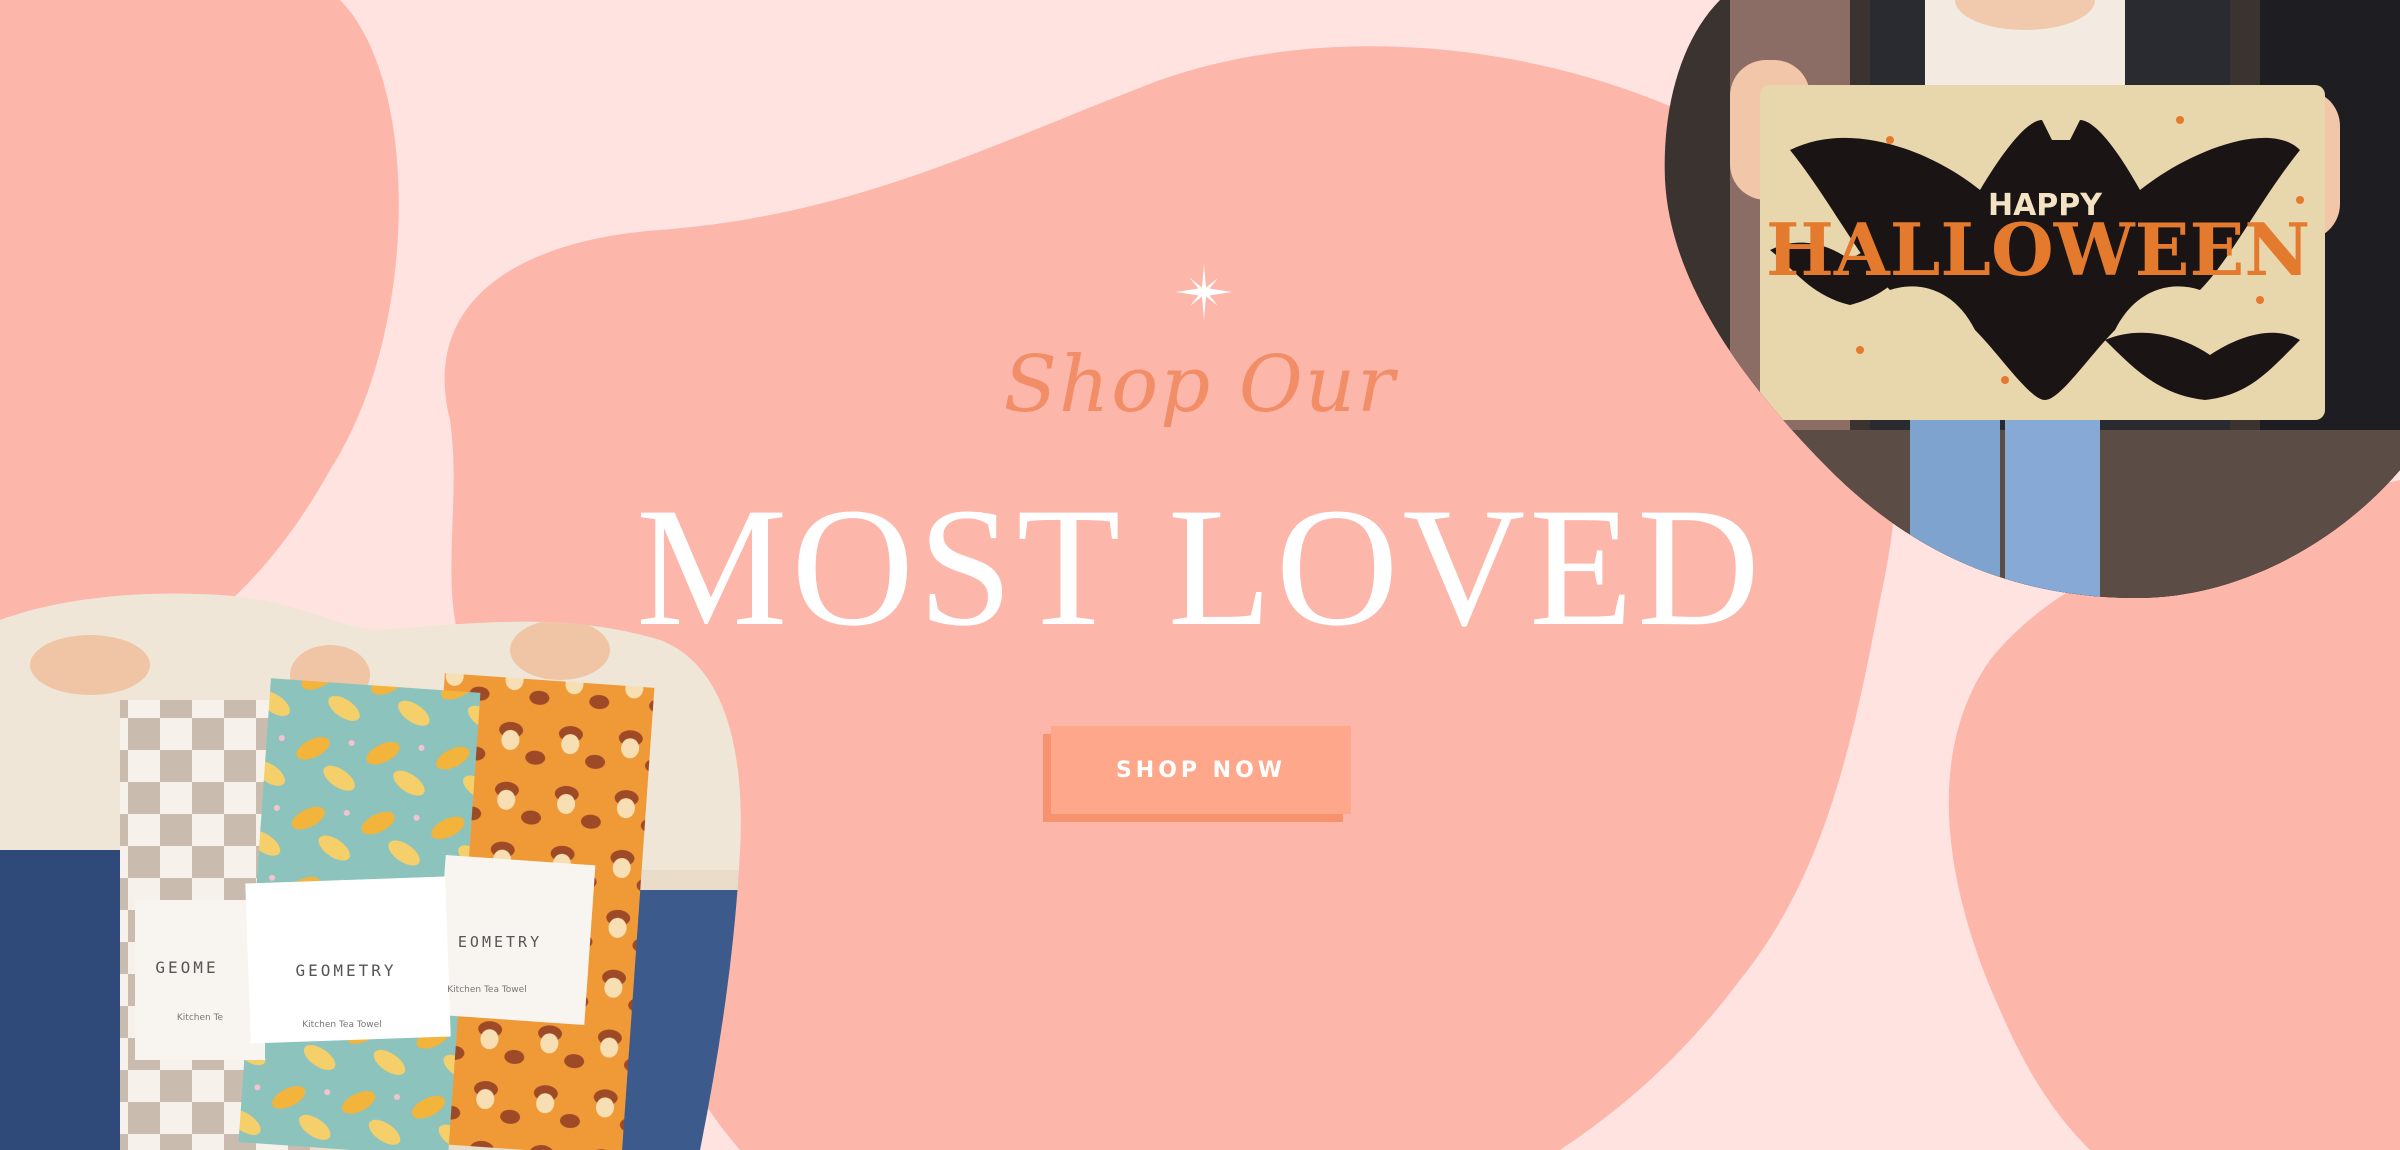 This screenshot has height=1150, width=2400. I want to click on shop-now-button: SHOP NOW, so click(1201, 770).